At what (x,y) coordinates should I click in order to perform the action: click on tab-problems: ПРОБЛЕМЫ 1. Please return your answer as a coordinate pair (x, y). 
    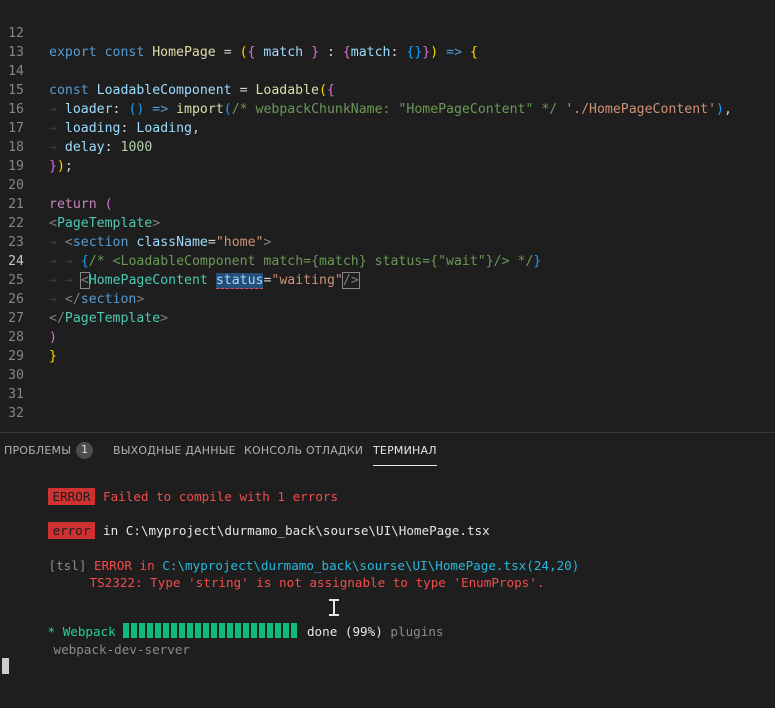
    Looking at the image, I should click on (49, 451).